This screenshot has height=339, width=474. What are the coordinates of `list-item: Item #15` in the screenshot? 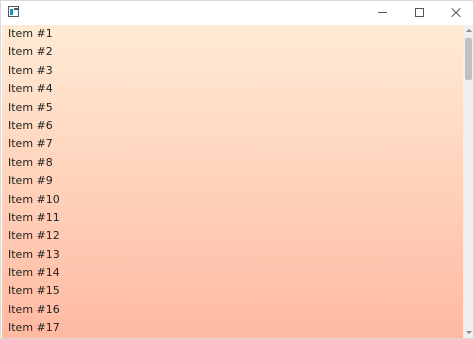 It's located at (232, 291).